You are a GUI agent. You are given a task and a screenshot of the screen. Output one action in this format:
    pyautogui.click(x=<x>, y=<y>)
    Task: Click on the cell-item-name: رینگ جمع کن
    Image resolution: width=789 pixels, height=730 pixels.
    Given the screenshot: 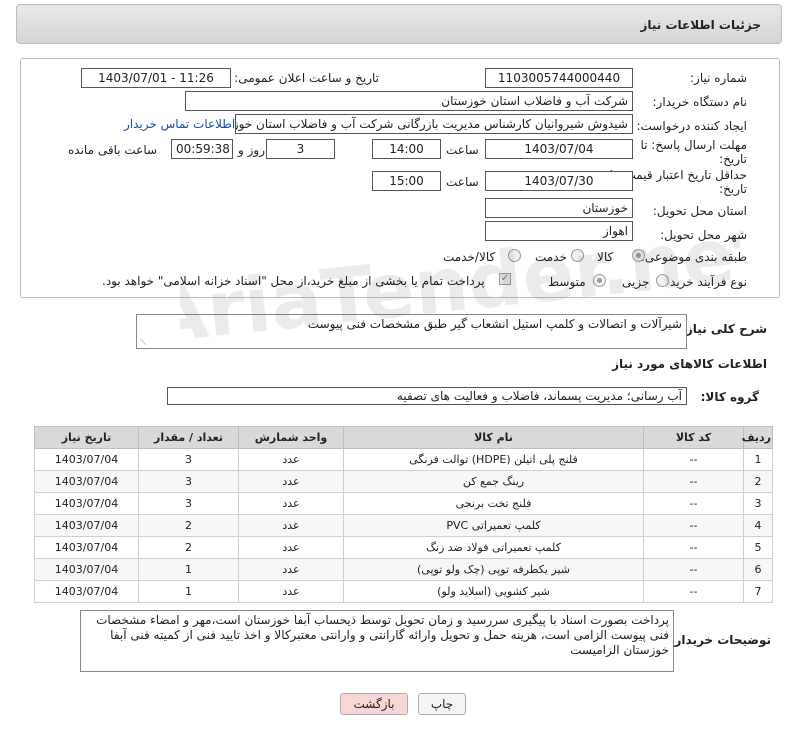 What is the action you would take?
    pyautogui.click(x=493, y=481)
    